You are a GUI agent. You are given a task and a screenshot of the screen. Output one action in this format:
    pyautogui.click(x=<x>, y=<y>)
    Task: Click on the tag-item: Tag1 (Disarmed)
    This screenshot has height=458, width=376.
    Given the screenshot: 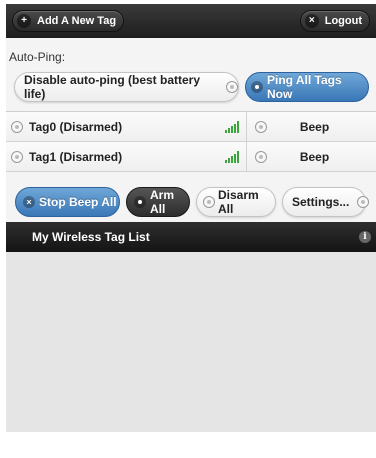 What is the action you would take?
    pyautogui.click(x=126, y=156)
    